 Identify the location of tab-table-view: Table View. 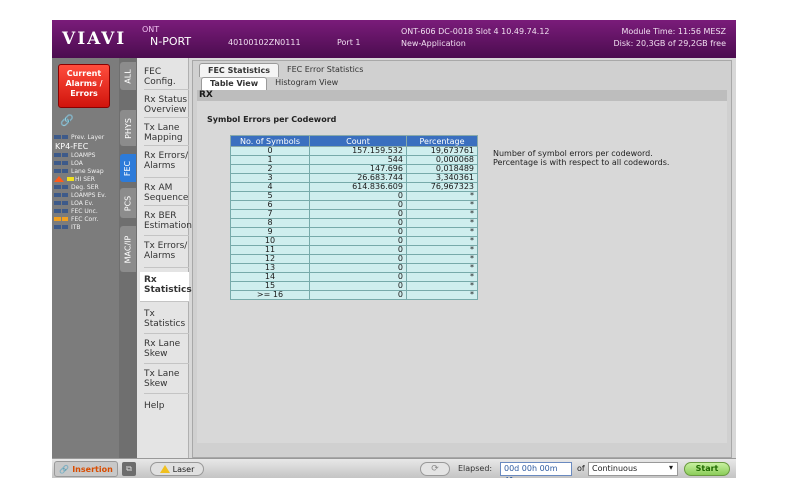
(234, 83).